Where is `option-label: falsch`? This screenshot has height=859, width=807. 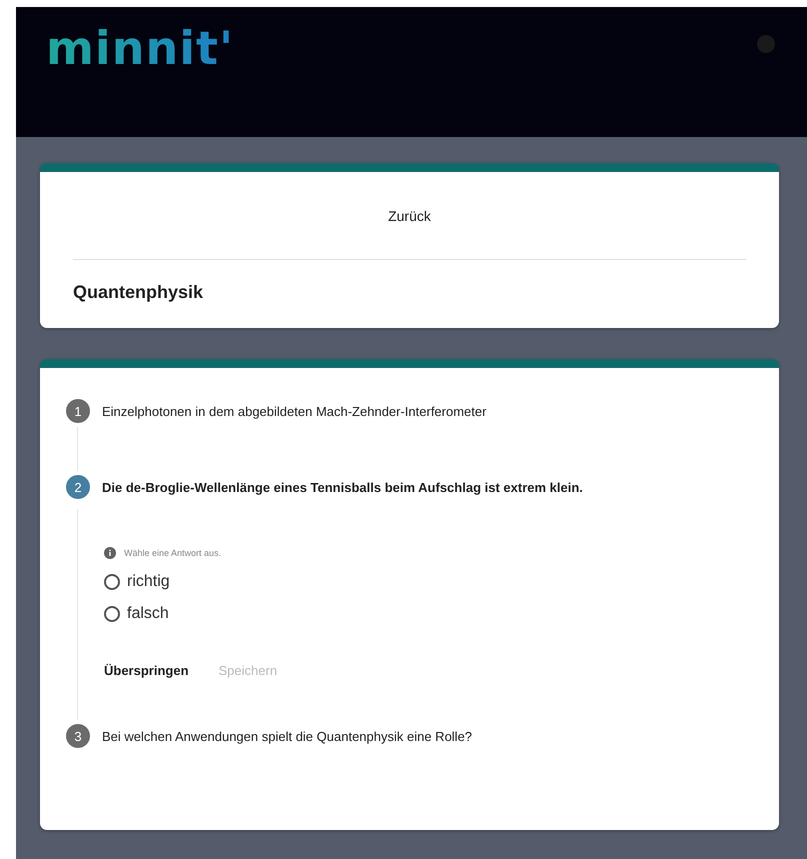
option-label: falsch is located at coordinates (148, 614).